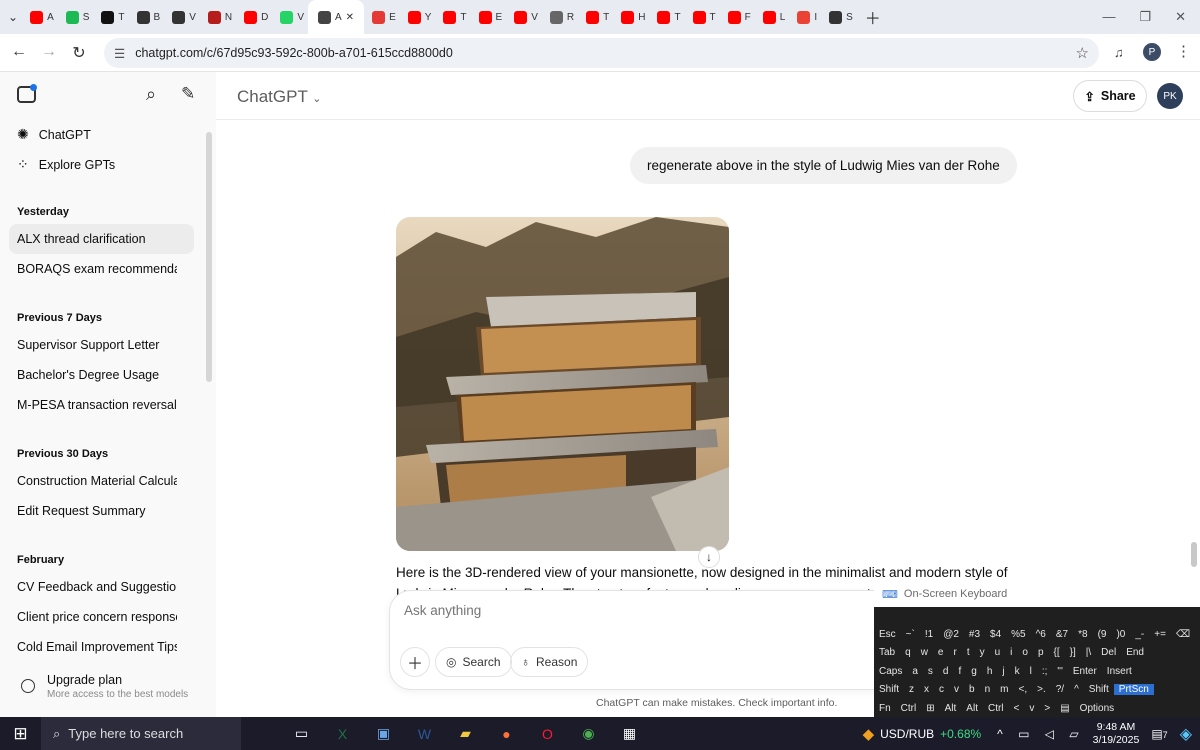 This screenshot has height=750, width=1200. What do you see at coordinates (279, 97) in the screenshot?
I see `model-selector: ChatGPT ⌄` at bounding box center [279, 97].